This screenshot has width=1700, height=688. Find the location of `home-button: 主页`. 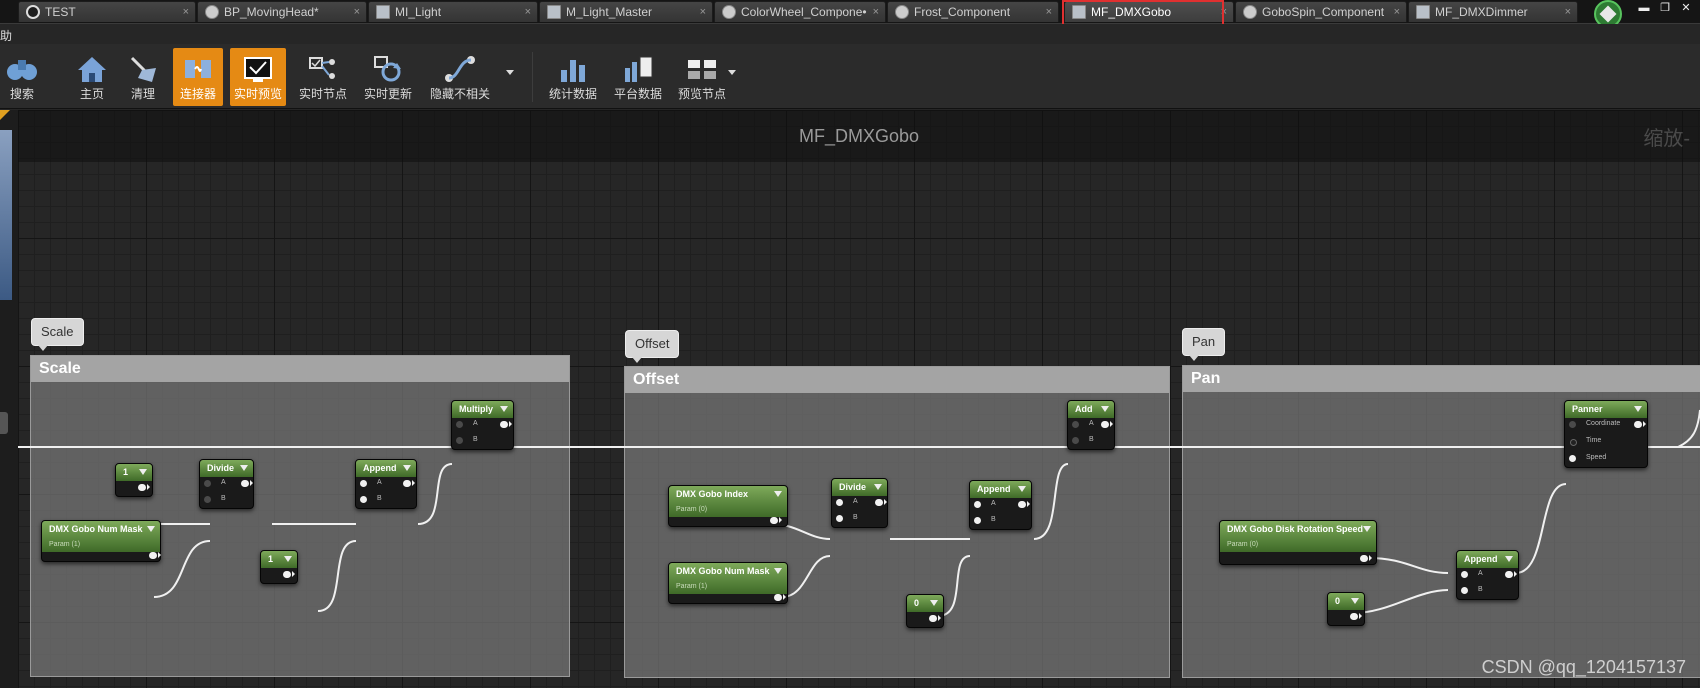

home-button: 主页 is located at coordinates (92, 77).